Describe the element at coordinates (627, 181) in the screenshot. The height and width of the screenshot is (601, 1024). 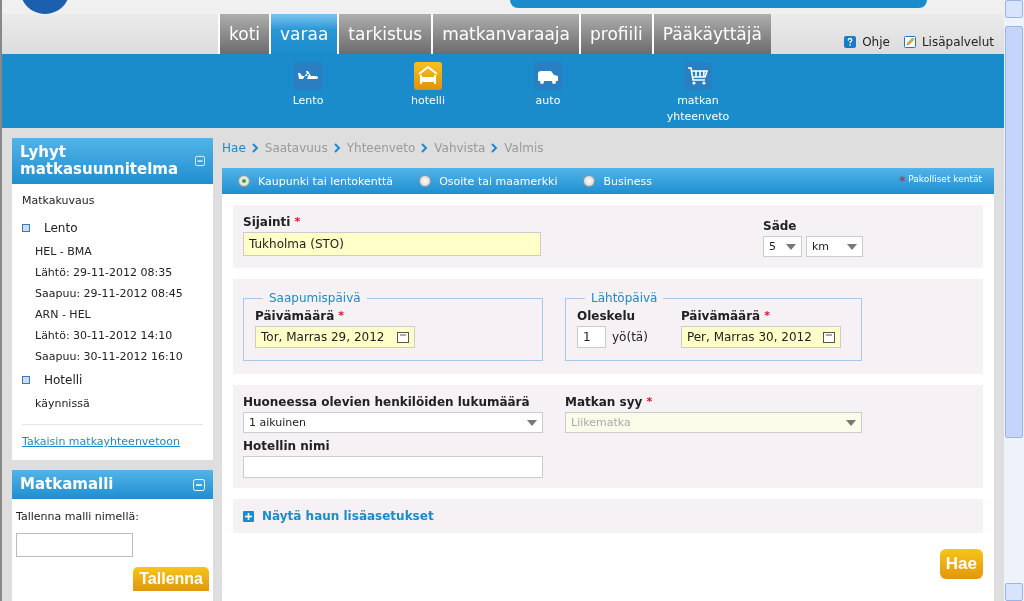
I see `radio-label: Business` at that location.